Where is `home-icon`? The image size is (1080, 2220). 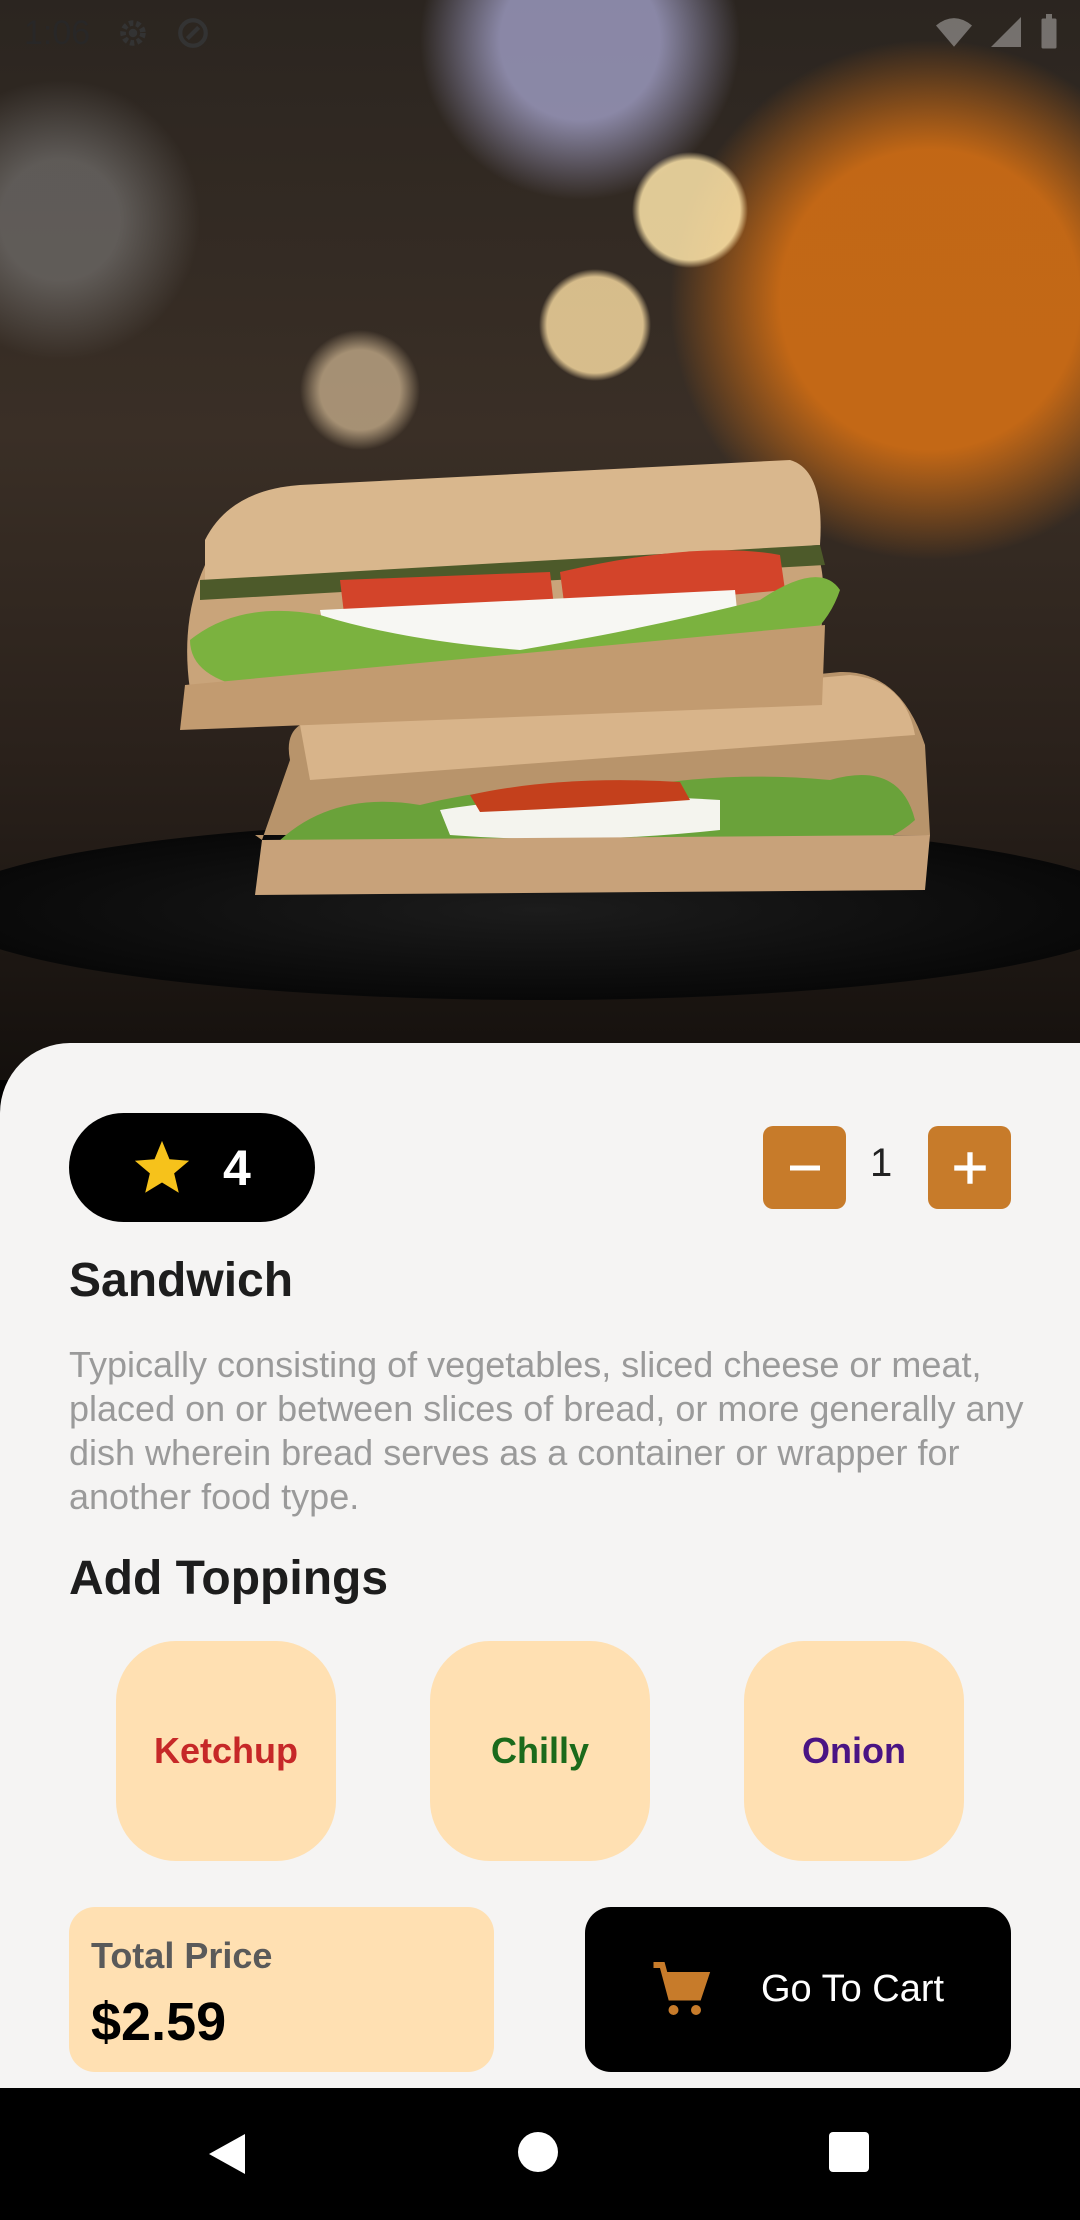
home-icon is located at coordinates (538, 2152).